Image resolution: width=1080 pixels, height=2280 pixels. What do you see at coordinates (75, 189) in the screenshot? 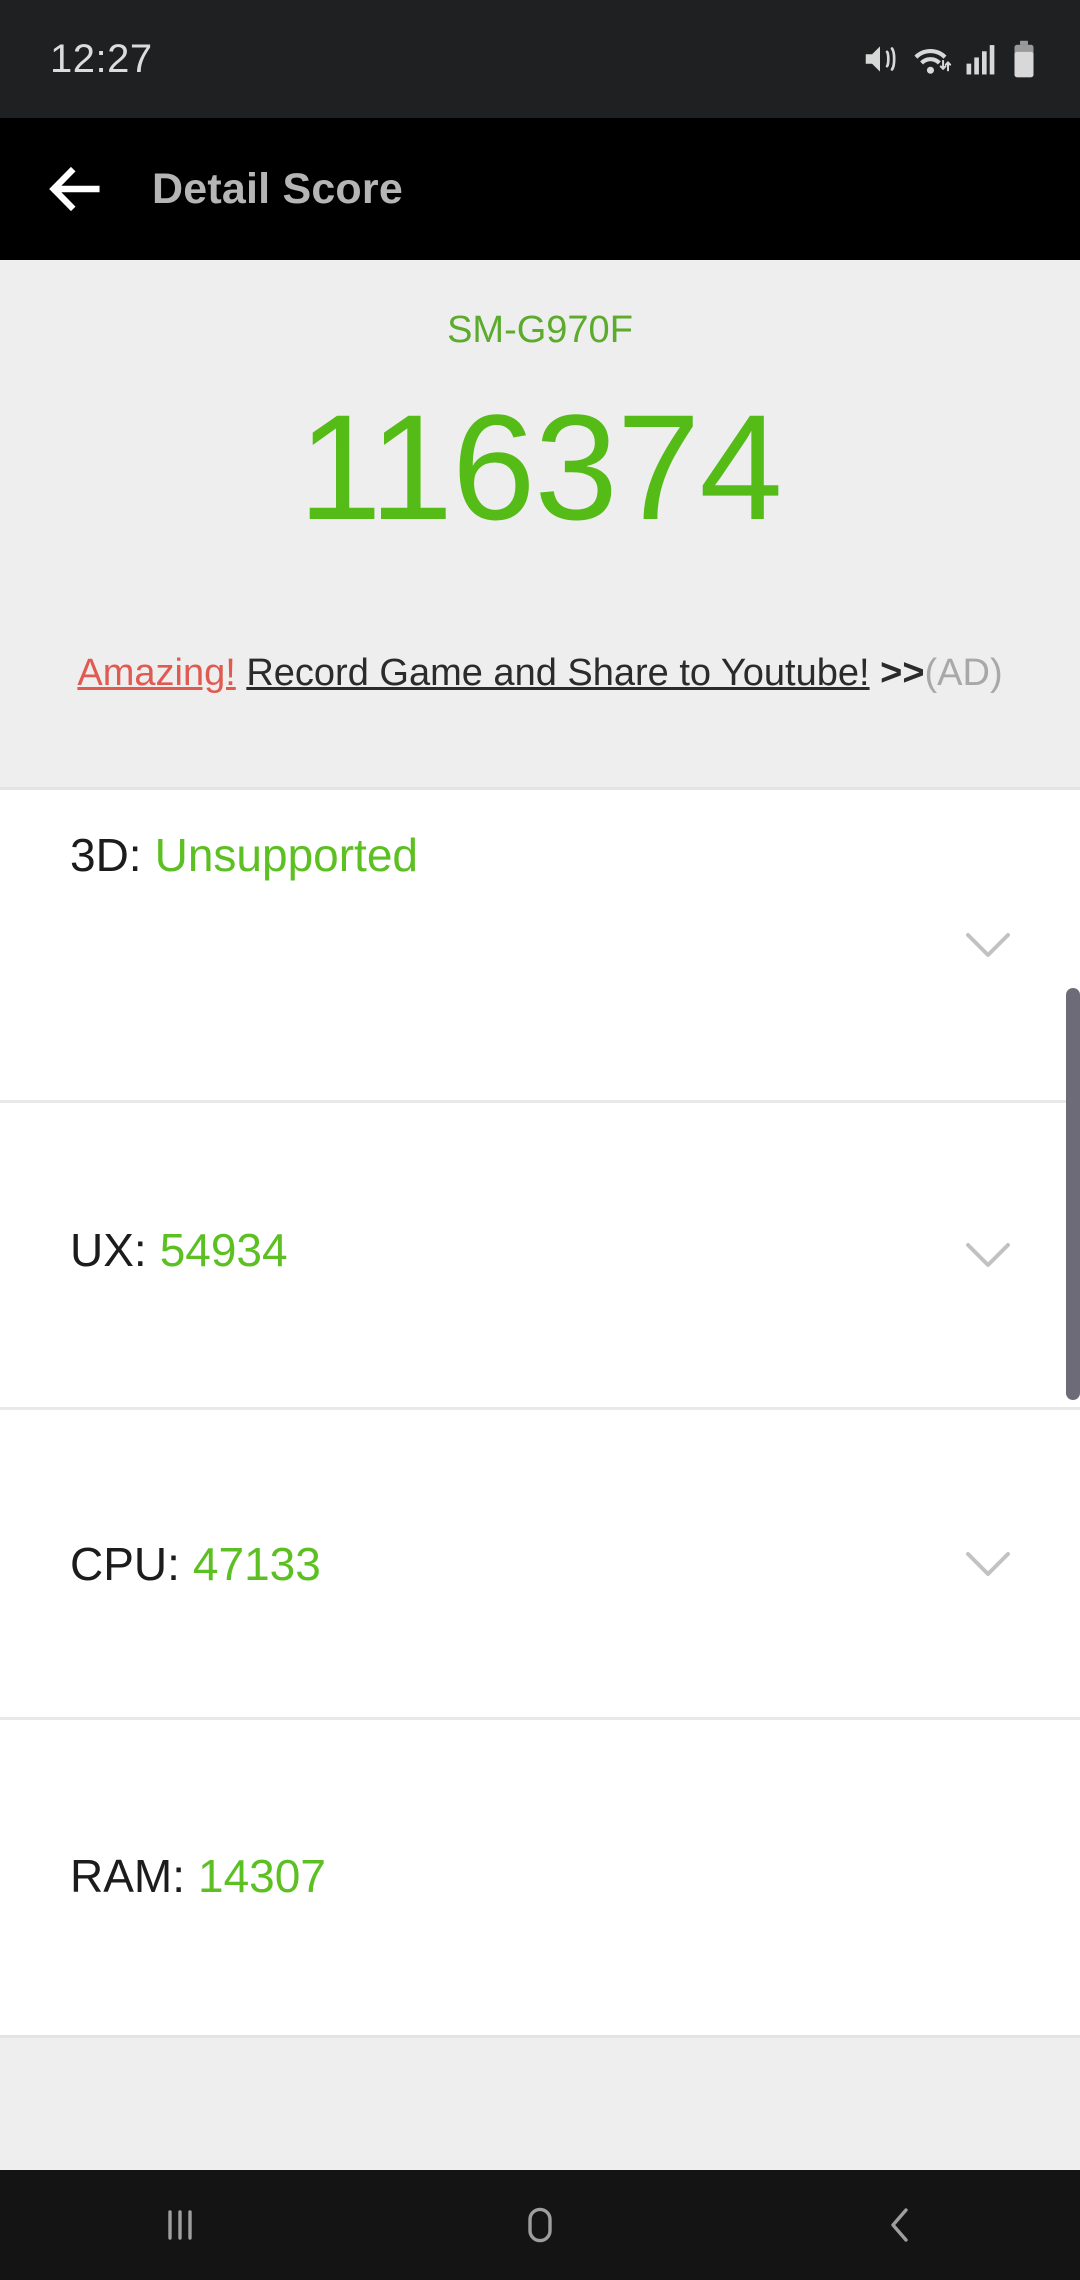
I see `back-arrow-icon` at bounding box center [75, 189].